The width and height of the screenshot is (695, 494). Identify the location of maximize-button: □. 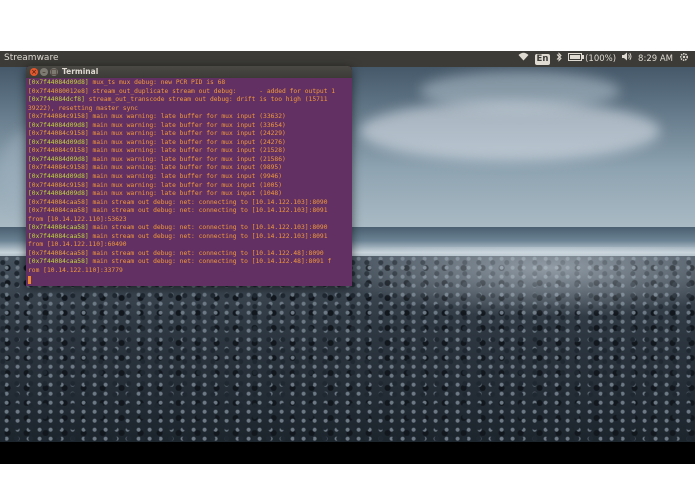
(54, 72).